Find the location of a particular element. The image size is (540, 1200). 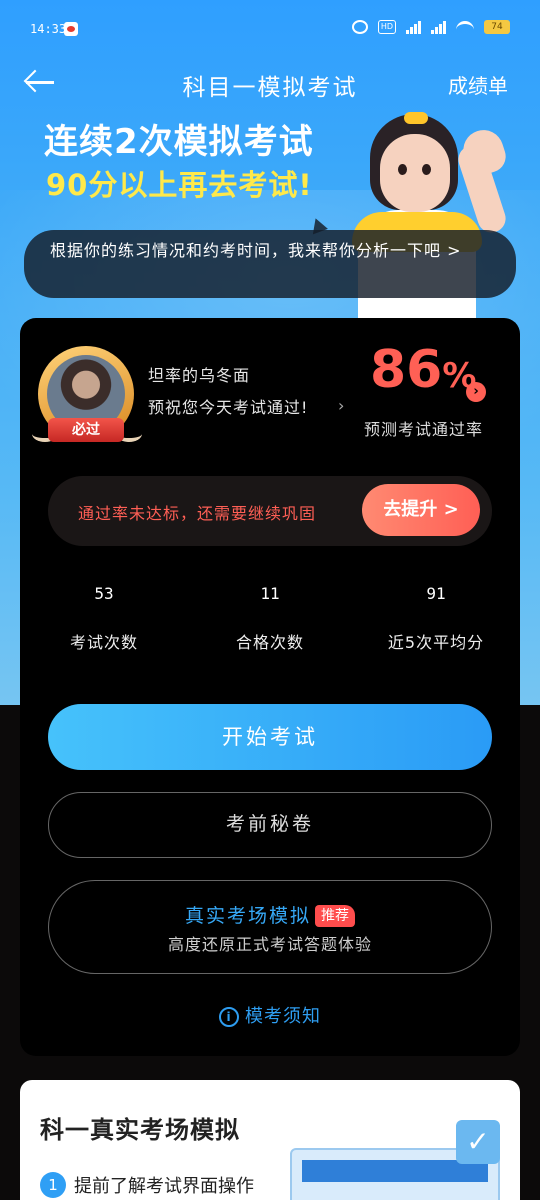

stat-value: 11 is located at coordinates (270, 593).